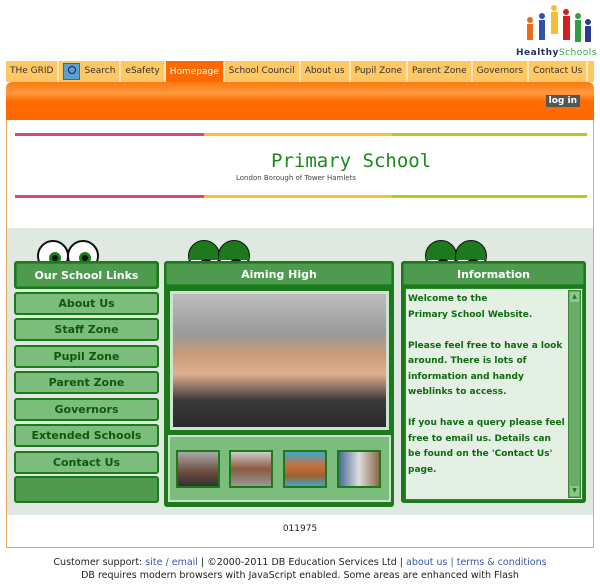 The image size is (600, 584). I want to click on healthy-schools-logo: HealthySchools, so click(557, 31).